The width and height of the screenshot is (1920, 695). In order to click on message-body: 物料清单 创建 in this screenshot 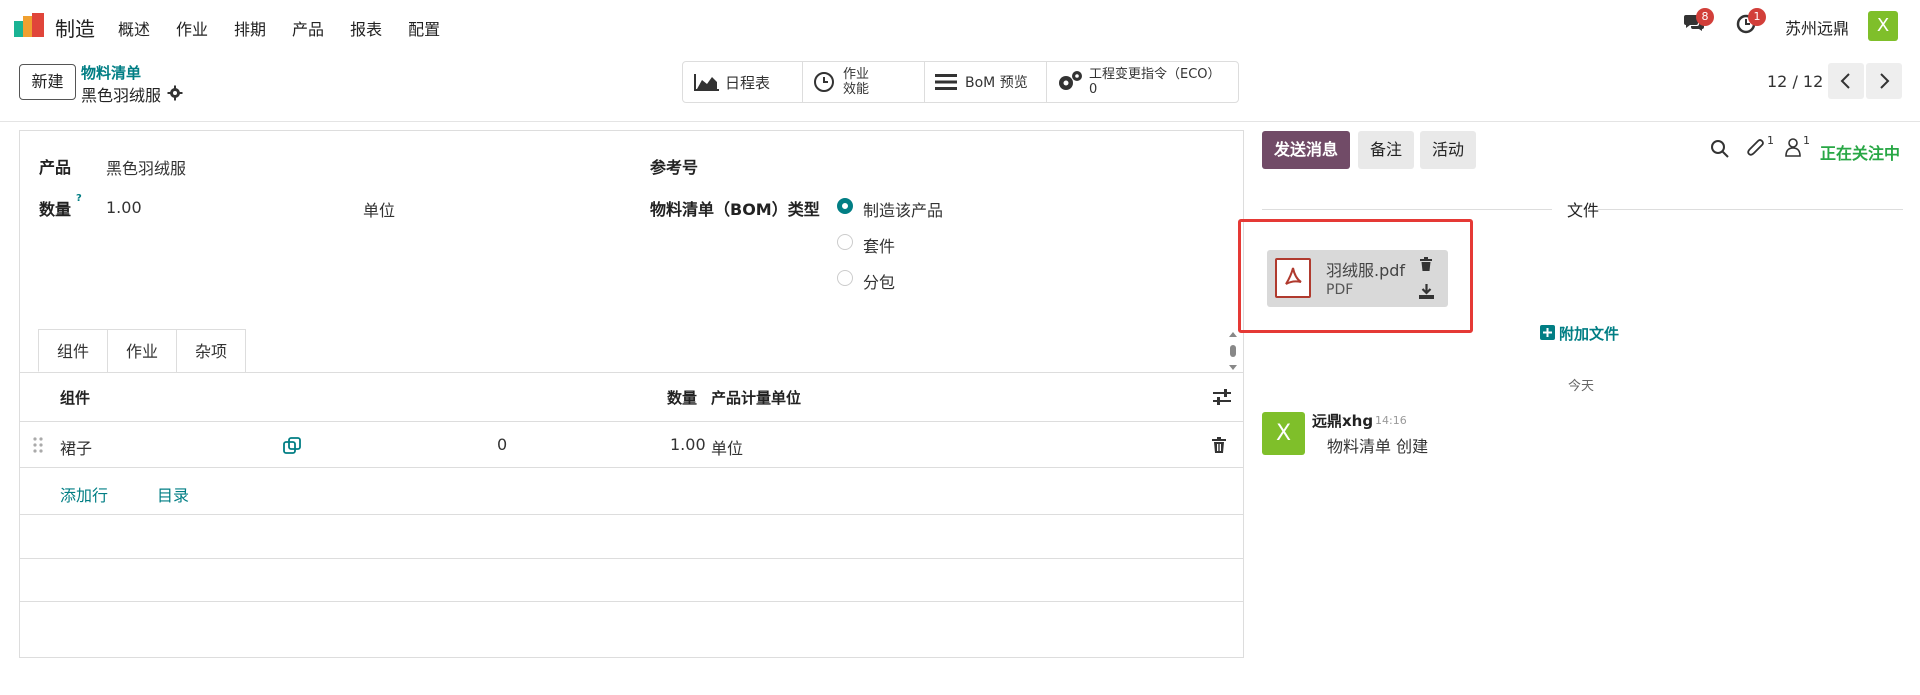, I will do `click(1378, 446)`.